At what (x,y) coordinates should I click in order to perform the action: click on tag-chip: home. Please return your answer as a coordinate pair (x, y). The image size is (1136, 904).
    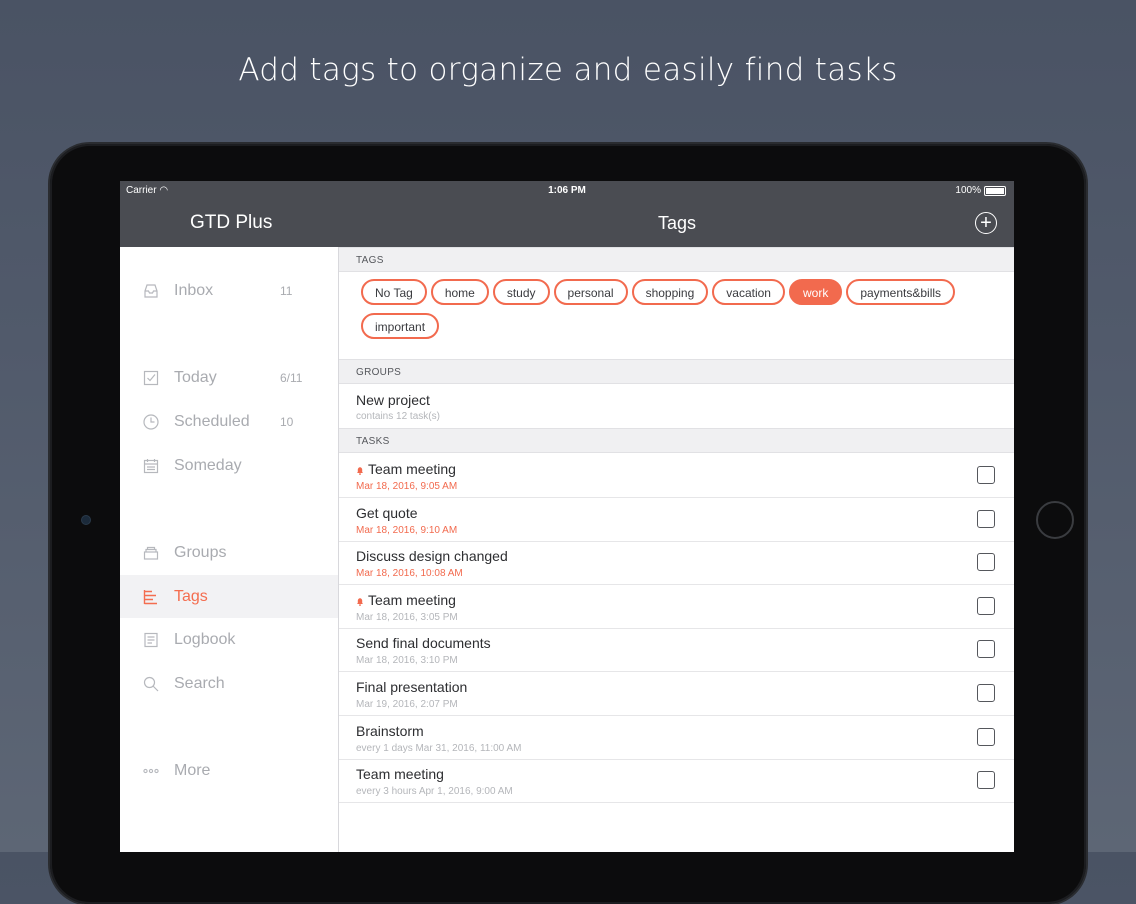
    Looking at the image, I should click on (459, 292).